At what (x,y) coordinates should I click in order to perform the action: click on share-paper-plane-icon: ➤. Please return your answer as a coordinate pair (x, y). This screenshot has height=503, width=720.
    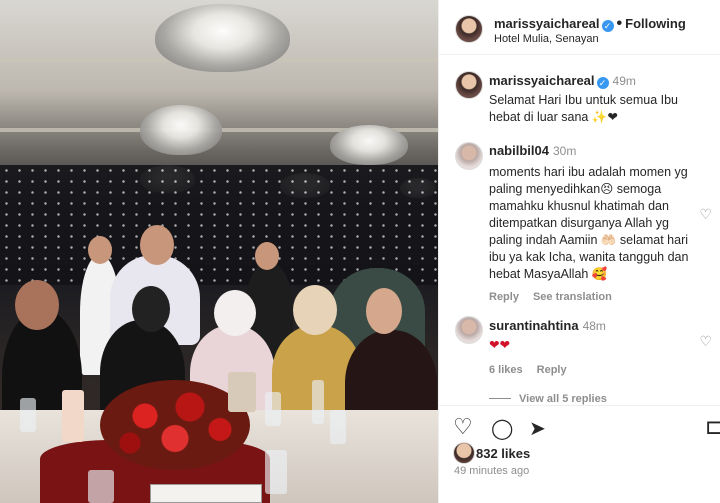
    Looking at the image, I should click on (537, 428).